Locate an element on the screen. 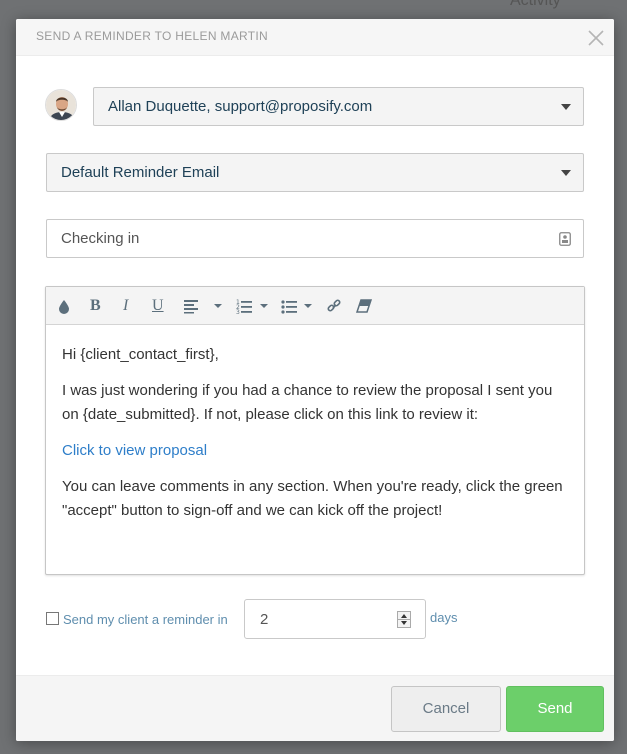  modal-header: SEND A REMINDER TO HELEN MARTIN is located at coordinates (315, 37).